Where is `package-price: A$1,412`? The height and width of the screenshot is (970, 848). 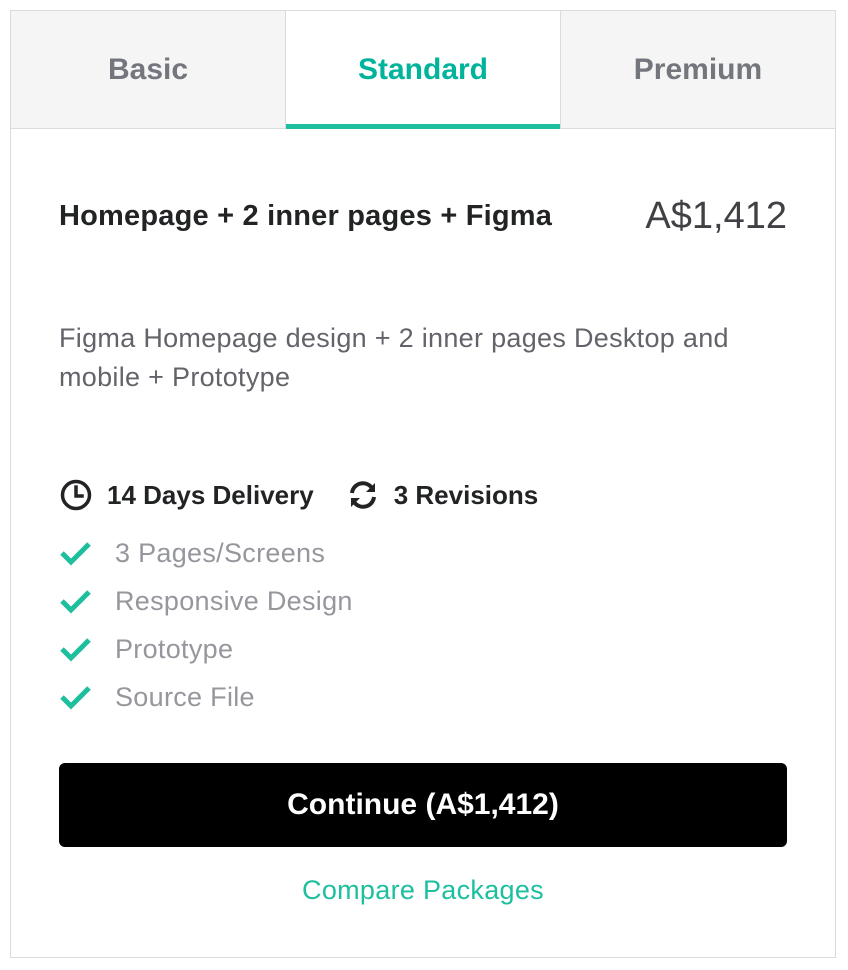
package-price: A$1,412 is located at coordinates (716, 215).